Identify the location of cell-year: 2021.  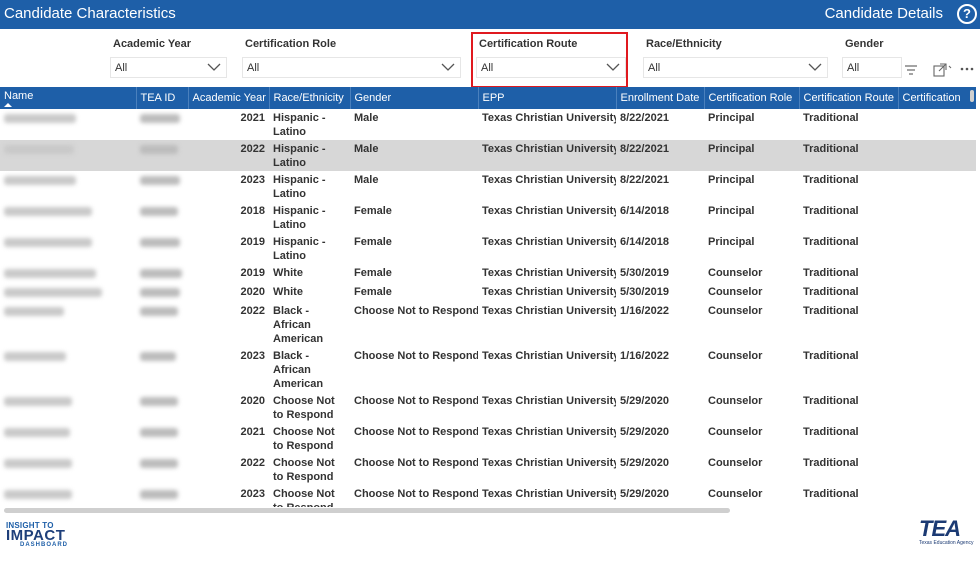
(252, 432).